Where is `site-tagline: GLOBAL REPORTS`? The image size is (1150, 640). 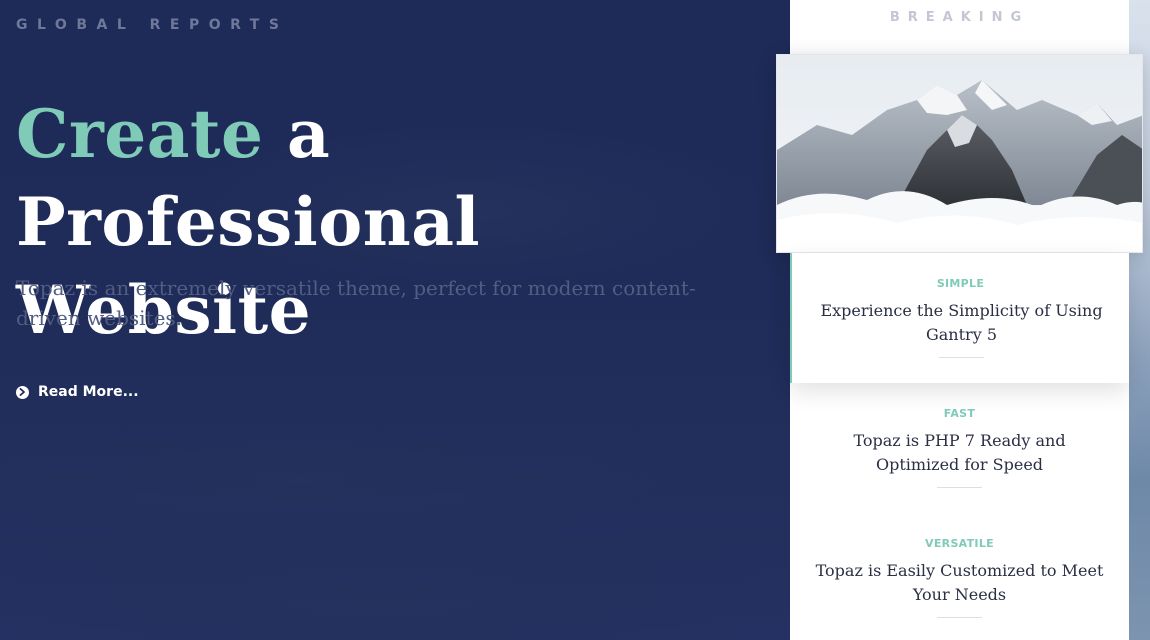 site-tagline: GLOBAL REPORTS is located at coordinates (152, 25).